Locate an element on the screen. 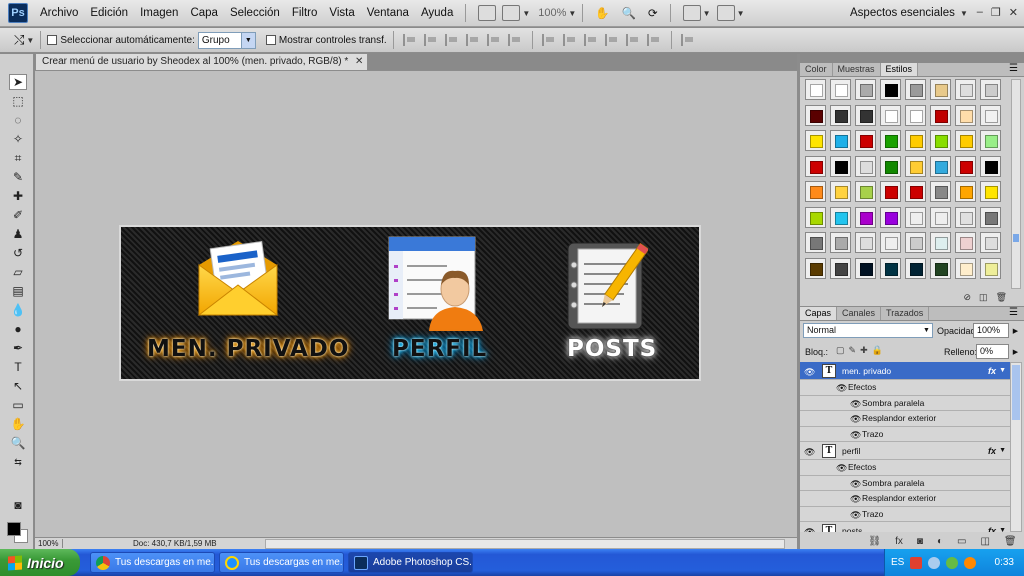  move-tool-icon: ➤ is located at coordinates (18, 82).